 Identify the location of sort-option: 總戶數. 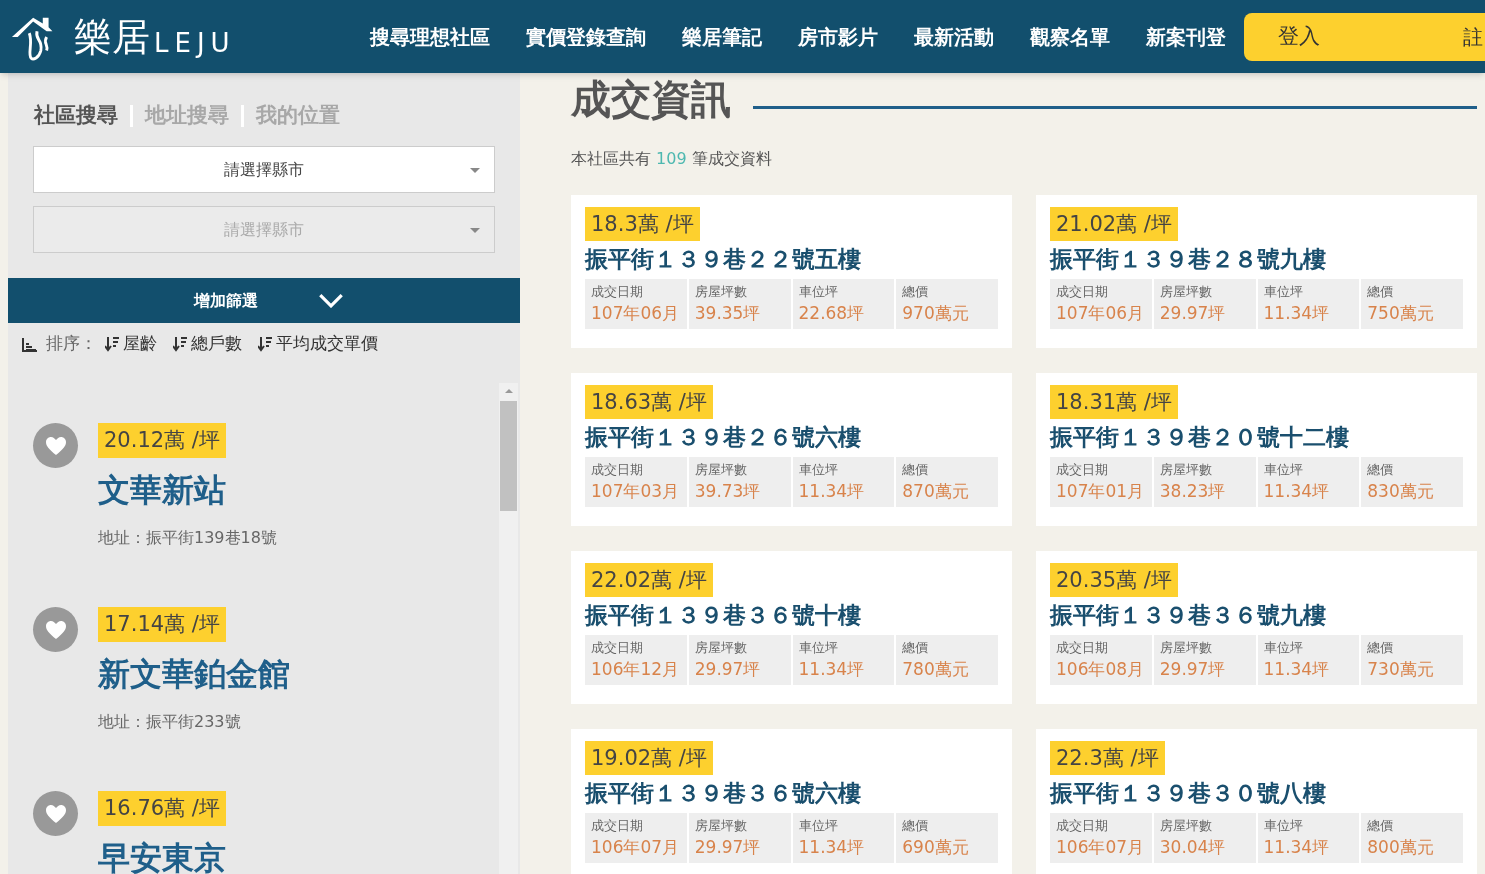
(207, 344).